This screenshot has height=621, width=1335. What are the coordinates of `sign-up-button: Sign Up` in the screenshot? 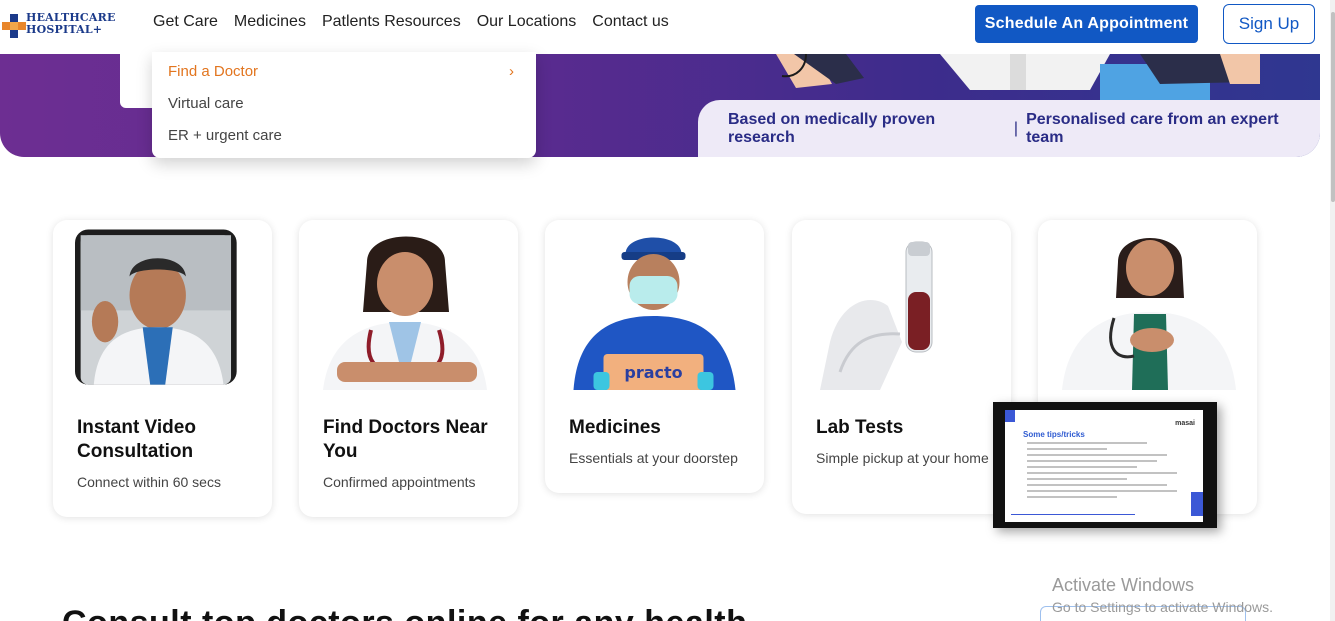 It's located at (1269, 24).